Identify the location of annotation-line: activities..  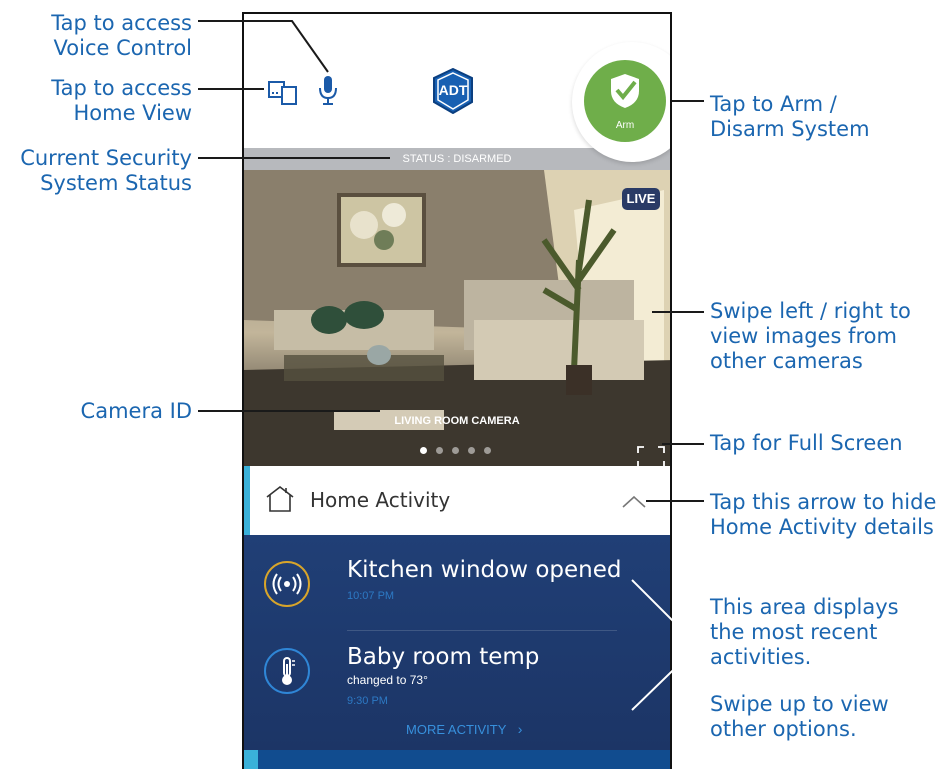
(761, 657).